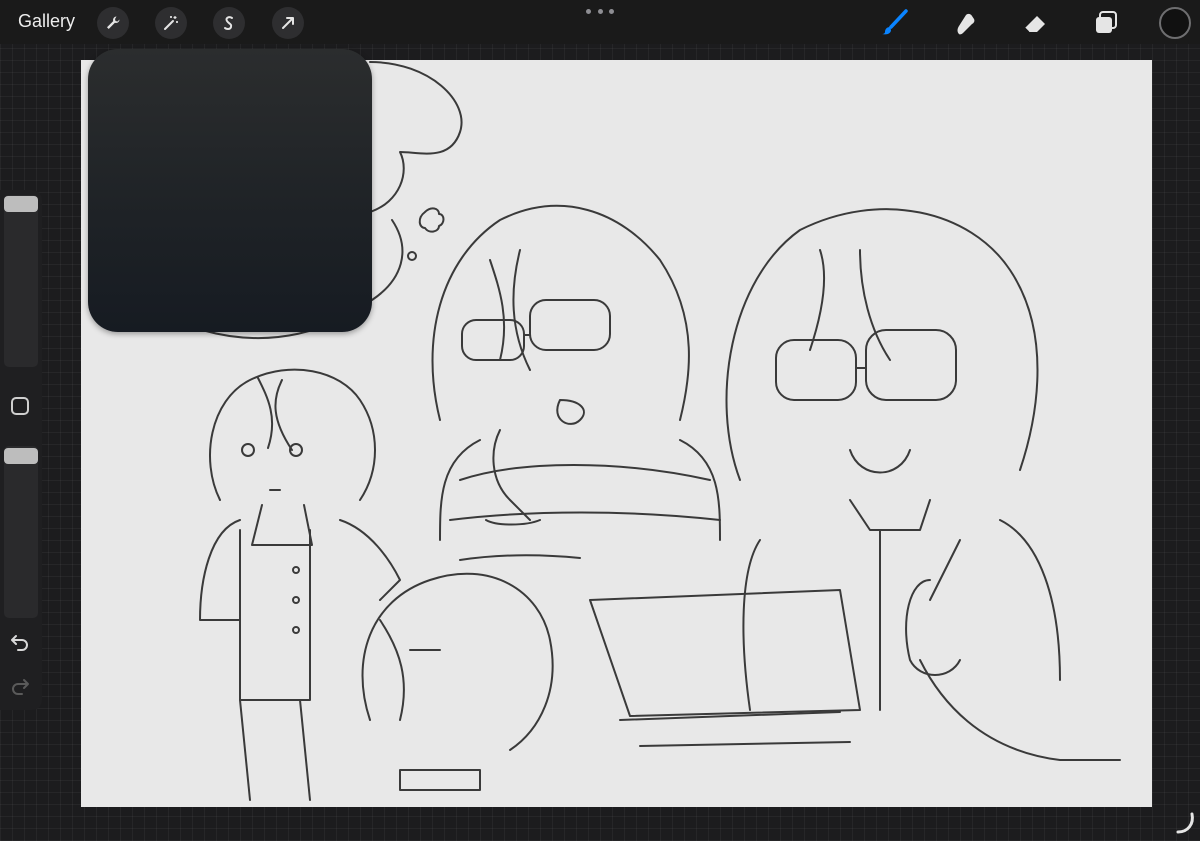 This screenshot has width=1200, height=841. Describe the element at coordinates (21, 281) in the screenshot. I see `brush-size-slider` at that location.